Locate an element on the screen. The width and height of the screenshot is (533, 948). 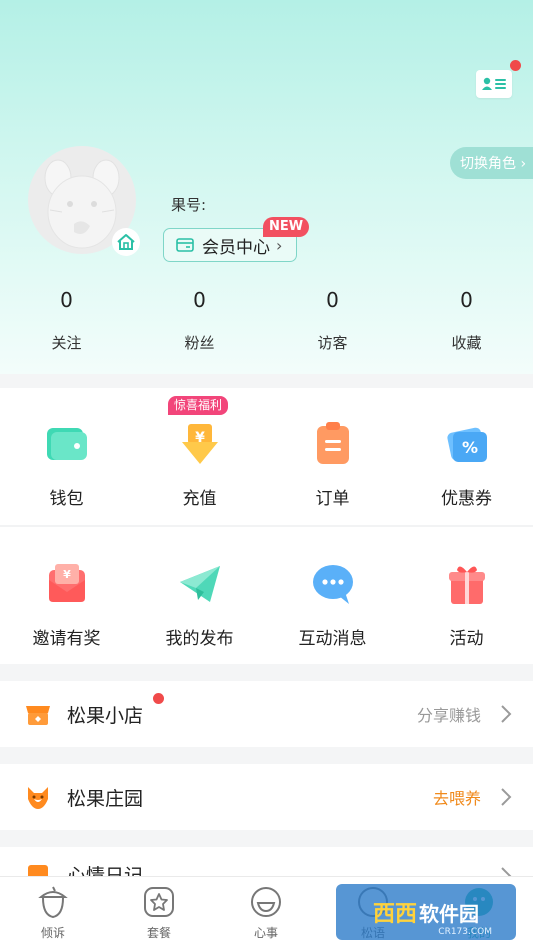
list-item-manor: 松果庄园 去喂养 is located at coordinates (266, 797).